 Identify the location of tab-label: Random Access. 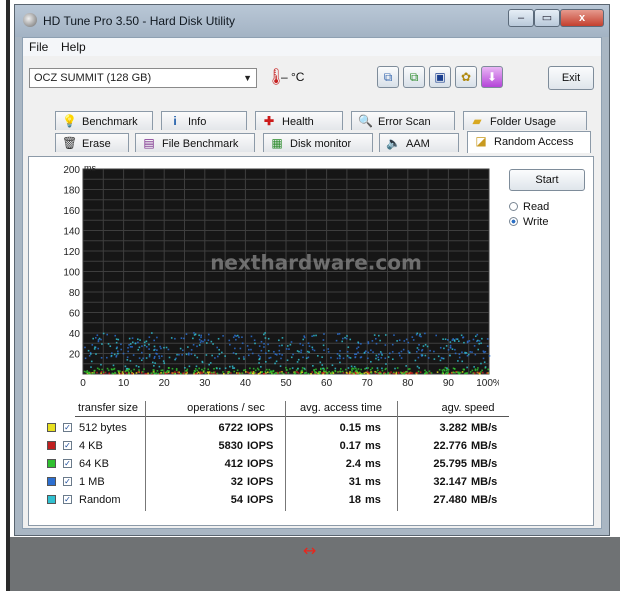
(534, 142).